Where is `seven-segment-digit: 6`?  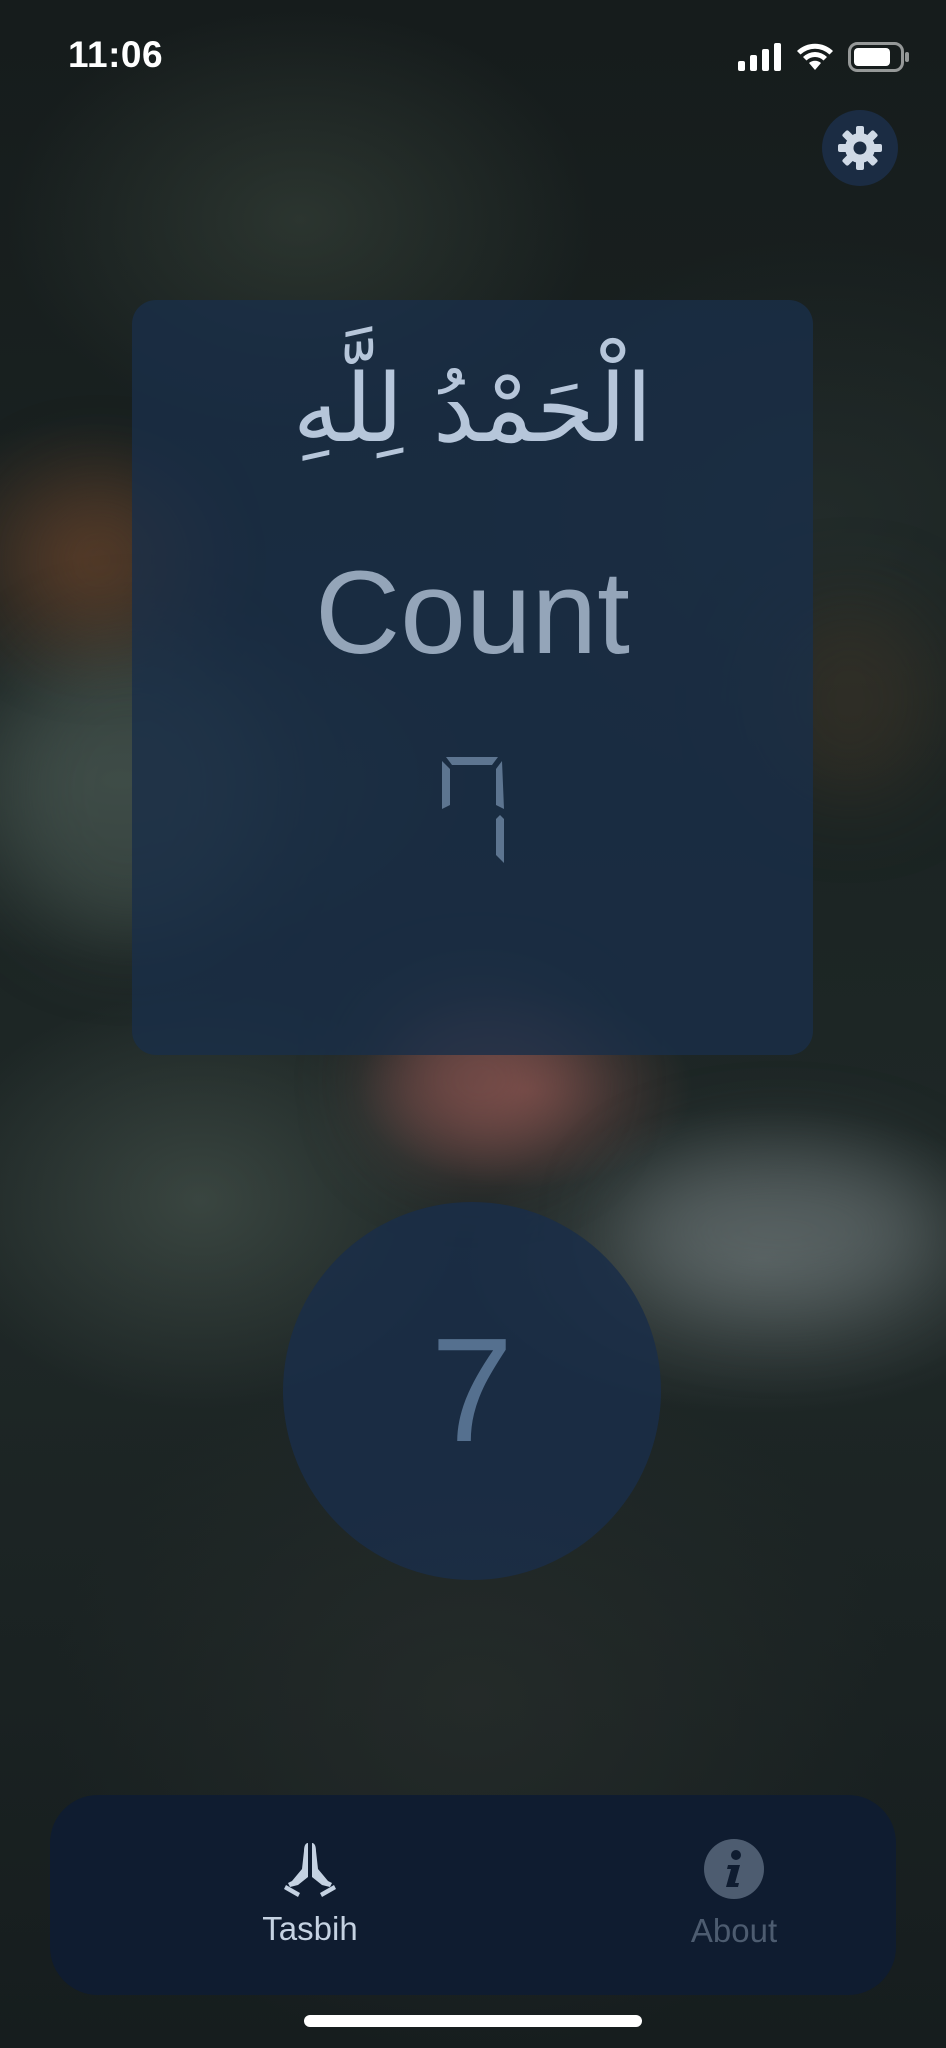
seven-segment-digit: 6 is located at coordinates (472, 810).